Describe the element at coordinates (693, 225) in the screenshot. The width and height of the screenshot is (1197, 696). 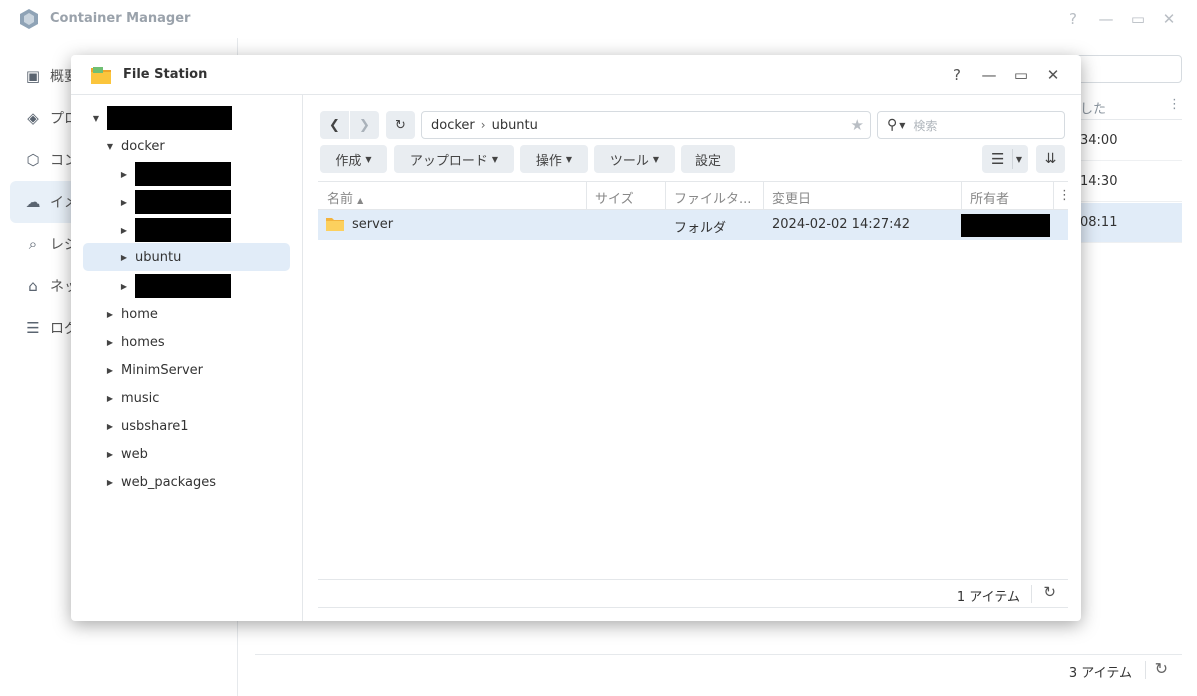
I see `table-row: server フォルダ 2024-02-02 14:27:42` at that location.